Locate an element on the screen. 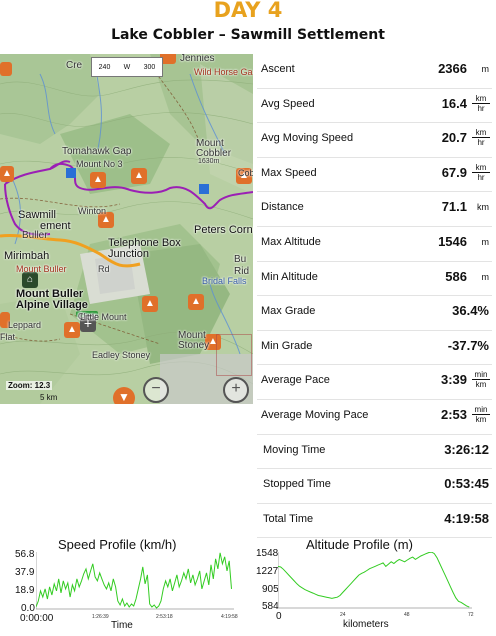  stat-value: 1546 is located at coordinates (452, 241).